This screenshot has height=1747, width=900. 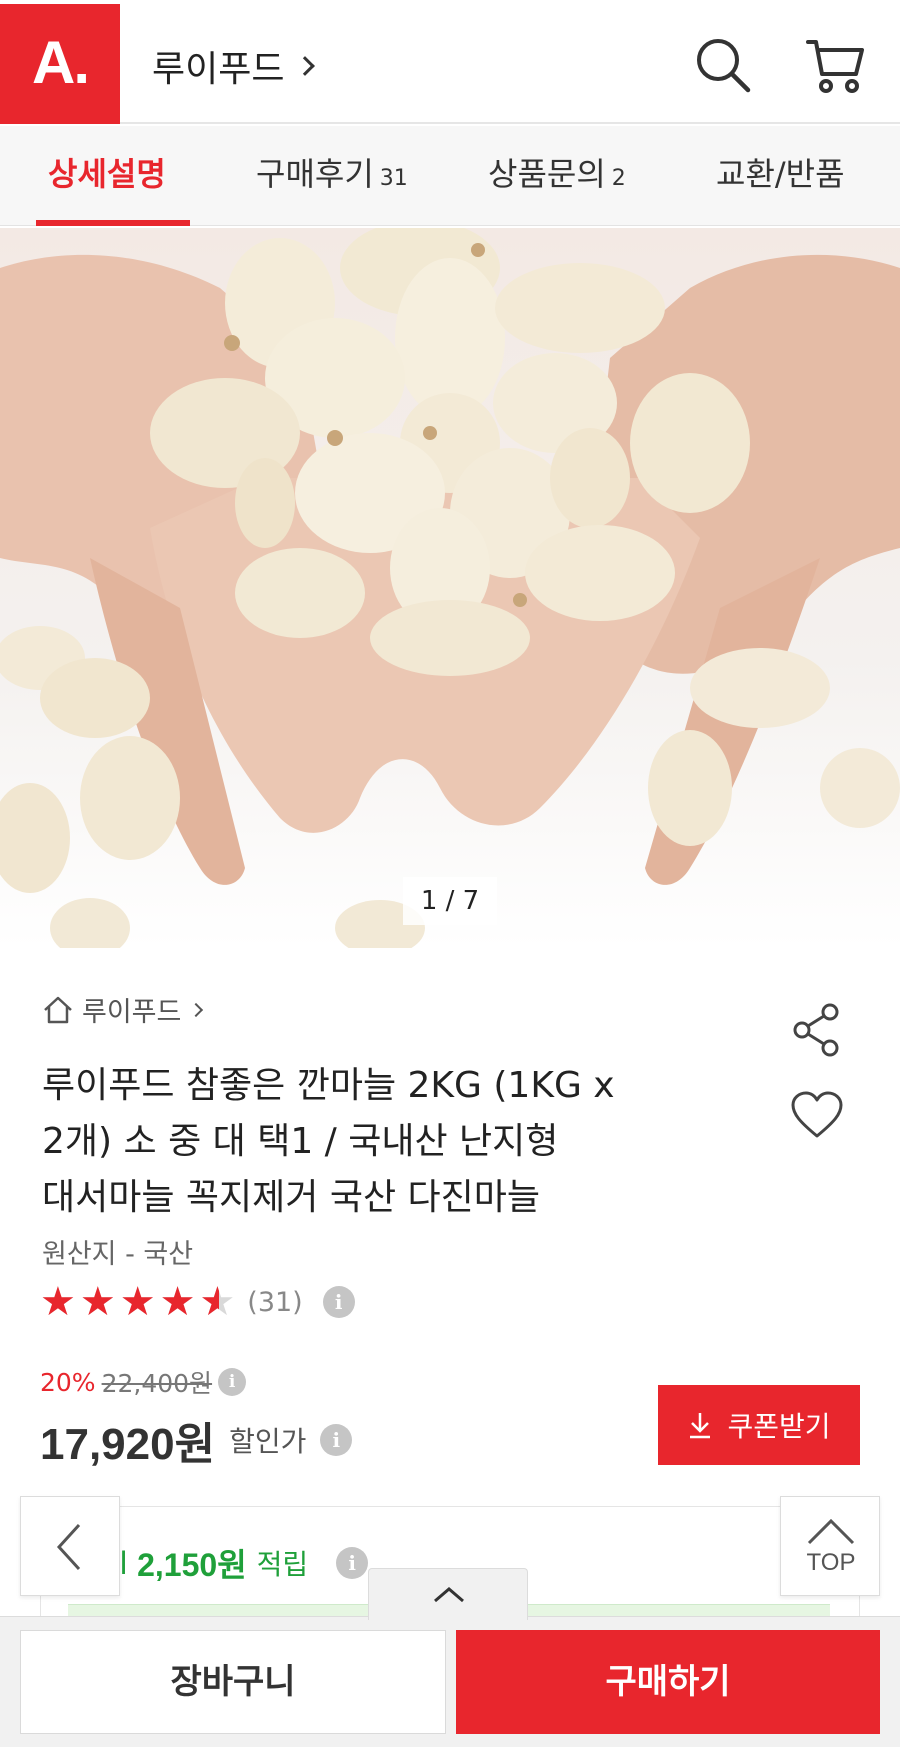 I want to click on tab-exchange-return: 교환/반품, so click(x=780, y=176).